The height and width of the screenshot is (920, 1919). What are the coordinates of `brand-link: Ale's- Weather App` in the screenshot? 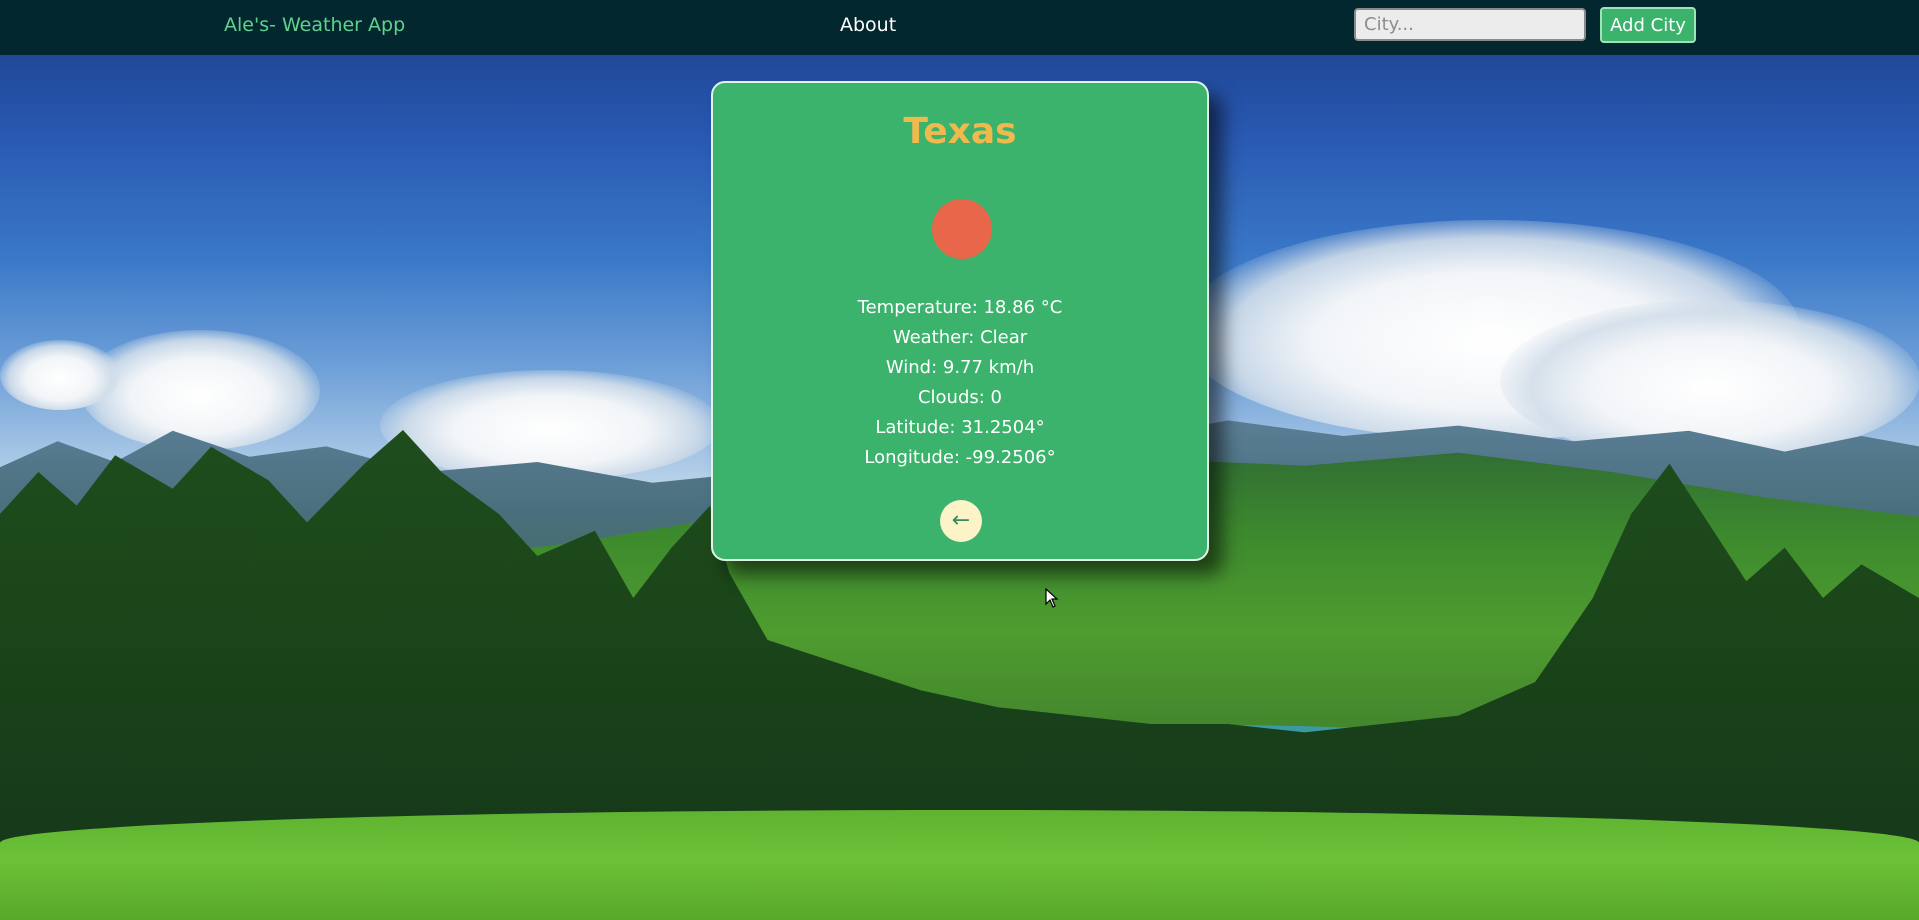 It's located at (314, 25).